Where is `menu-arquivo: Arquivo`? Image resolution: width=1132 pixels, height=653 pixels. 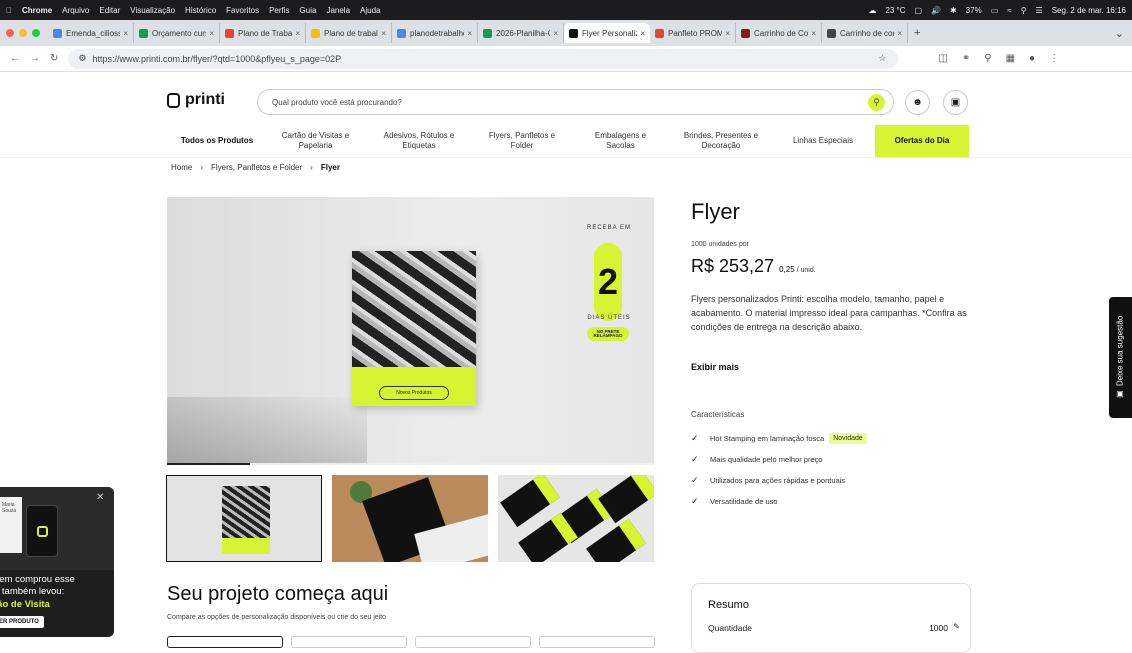 menu-arquivo: Arquivo is located at coordinates (75, 10).